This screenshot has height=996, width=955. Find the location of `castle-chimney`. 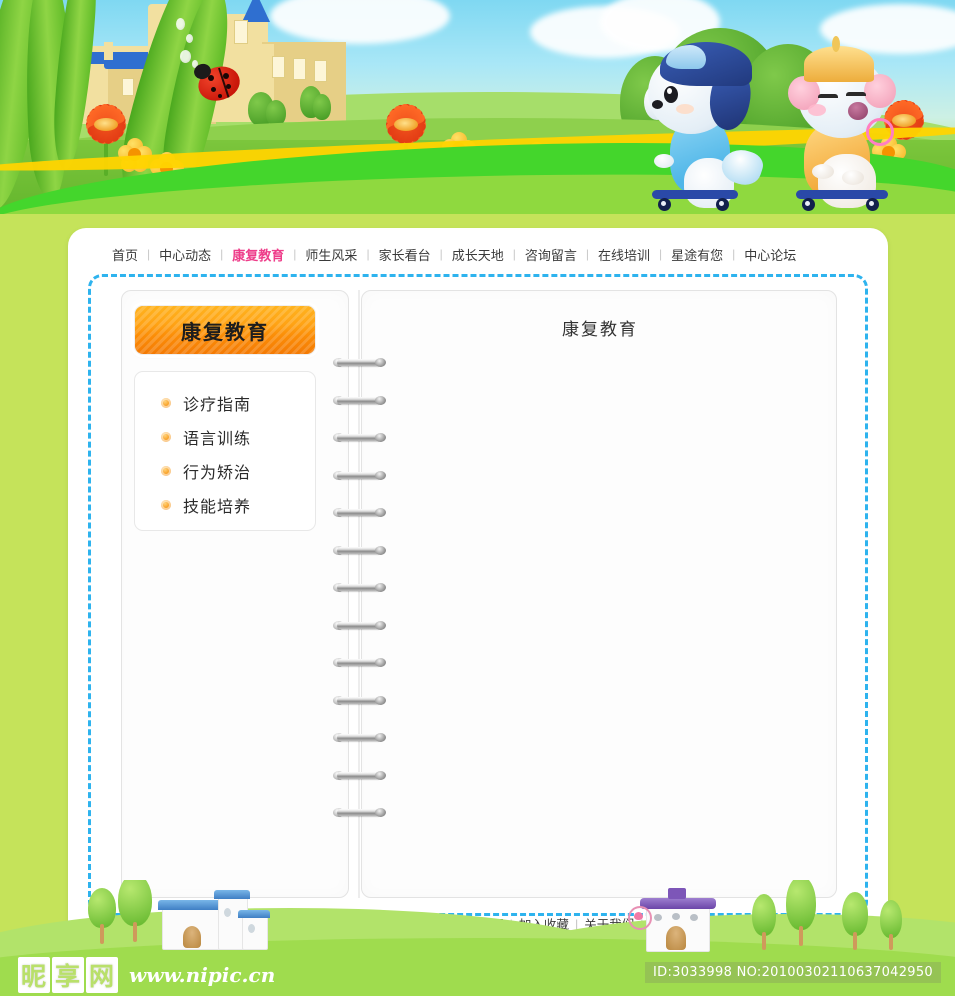

castle-chimney is located at coordinates (108, 51).